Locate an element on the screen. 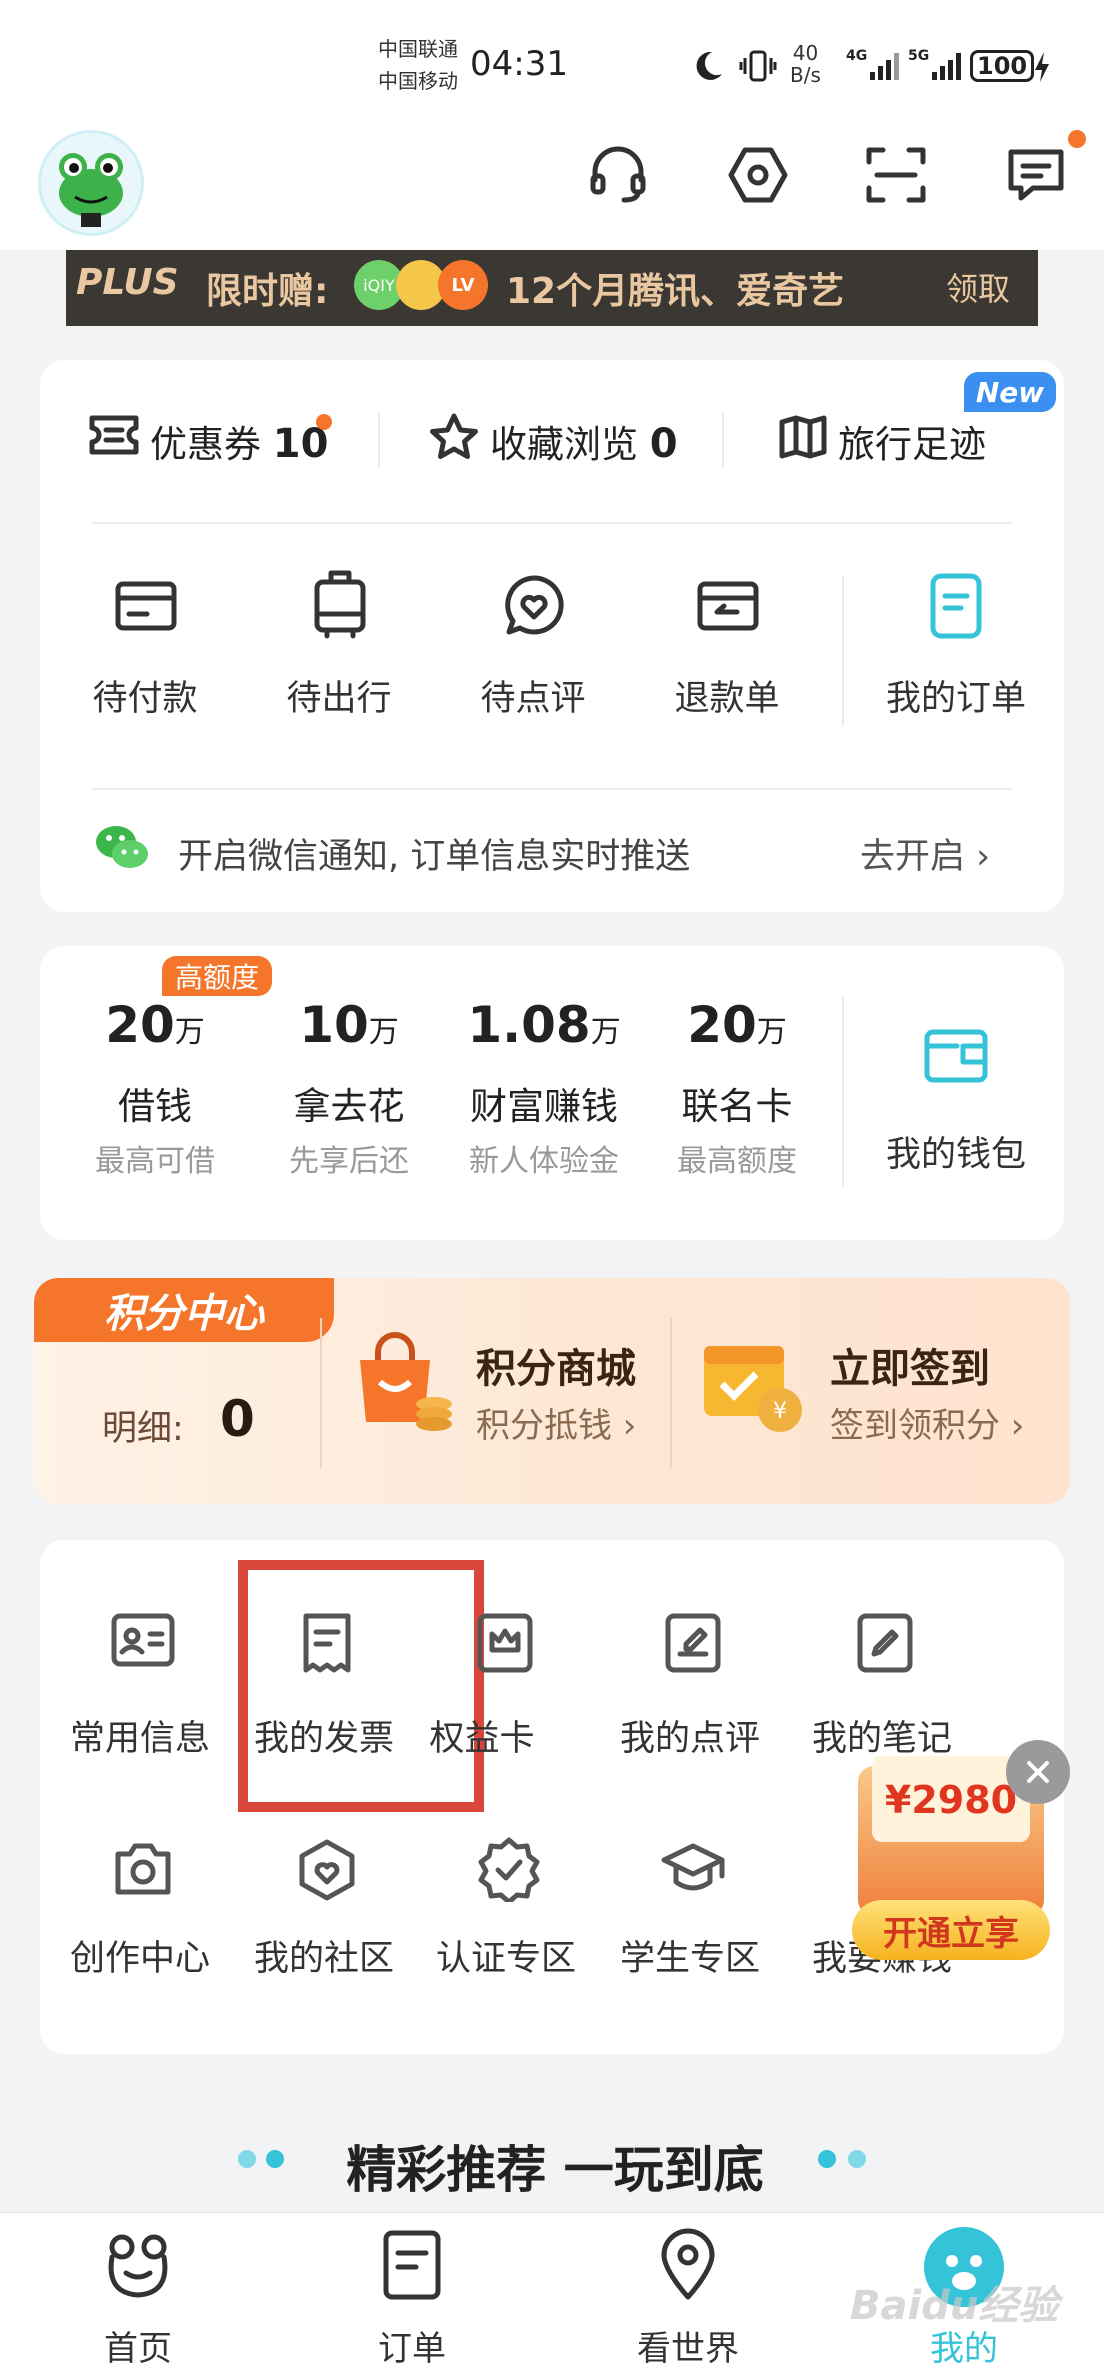  service-label: 权益卡 is located at coordinates (482, 1739).